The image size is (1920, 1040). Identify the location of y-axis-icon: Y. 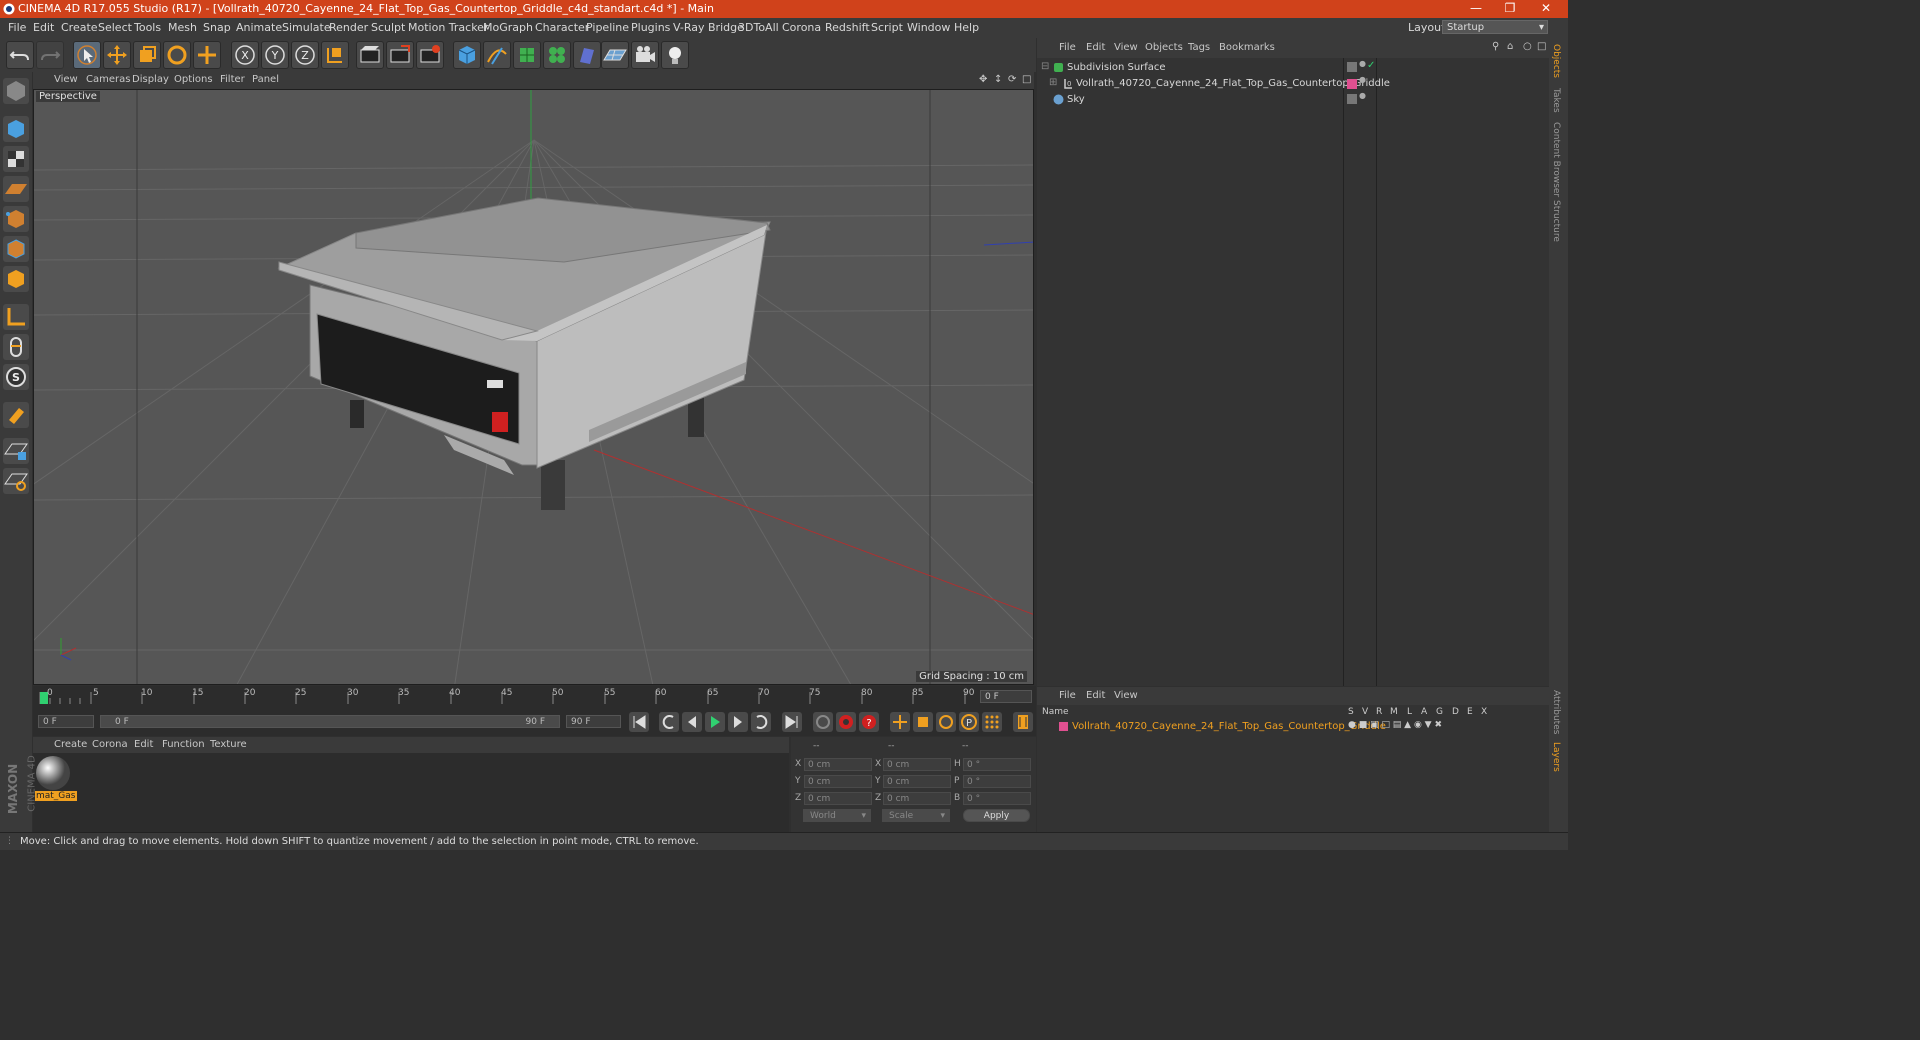
(275, 55).